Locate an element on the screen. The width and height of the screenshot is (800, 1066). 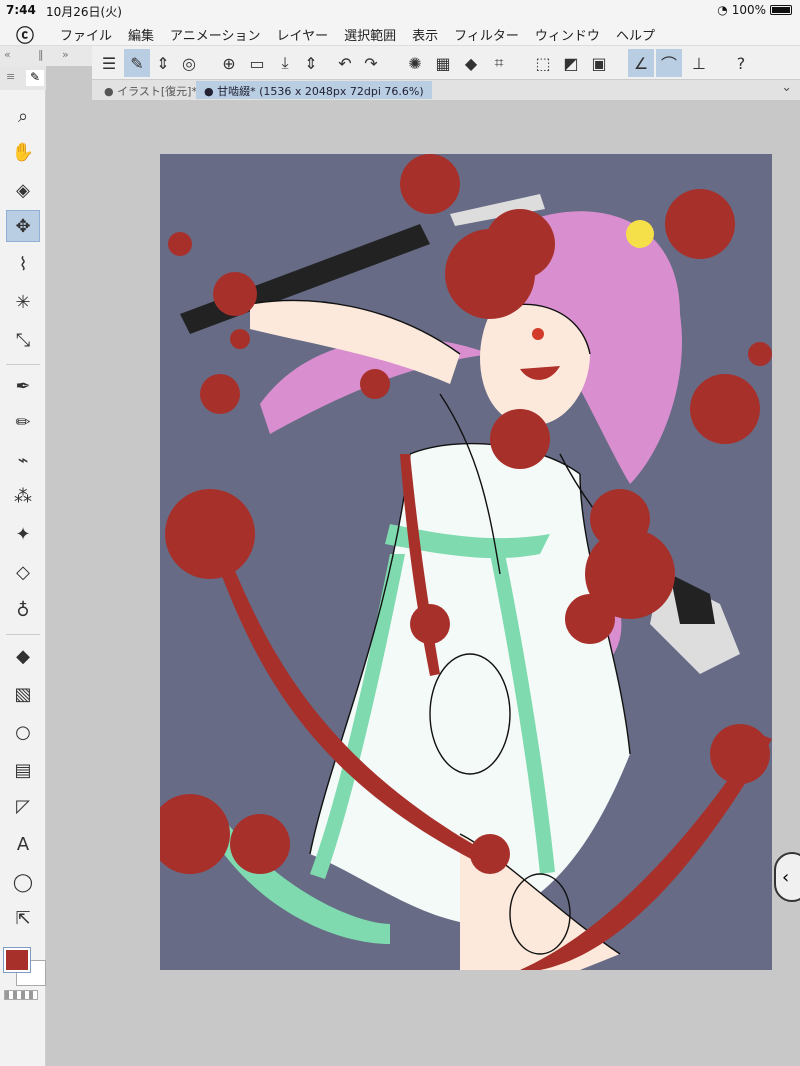
new-canvas-icon: ⊕ is located at coordinates (229, 63).